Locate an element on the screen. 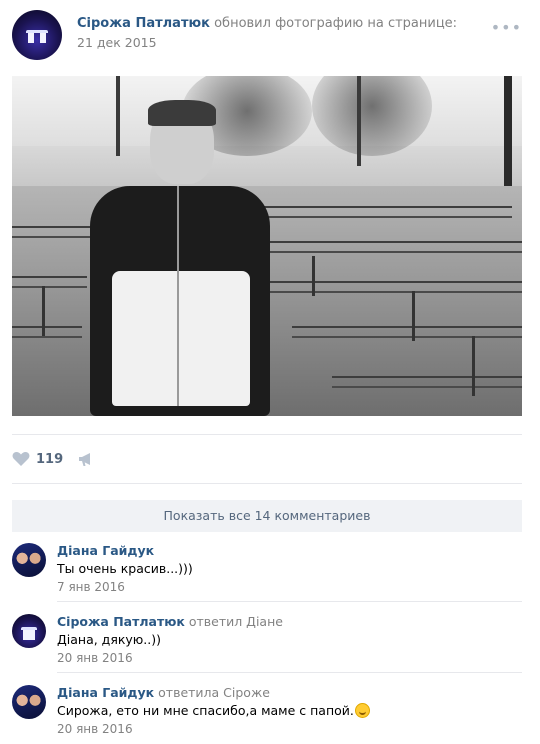 Image resolution: width=540 pixels, height=744 pixels. comment-reply-to: ответила Сіроже is located at coordinates (214, 692).